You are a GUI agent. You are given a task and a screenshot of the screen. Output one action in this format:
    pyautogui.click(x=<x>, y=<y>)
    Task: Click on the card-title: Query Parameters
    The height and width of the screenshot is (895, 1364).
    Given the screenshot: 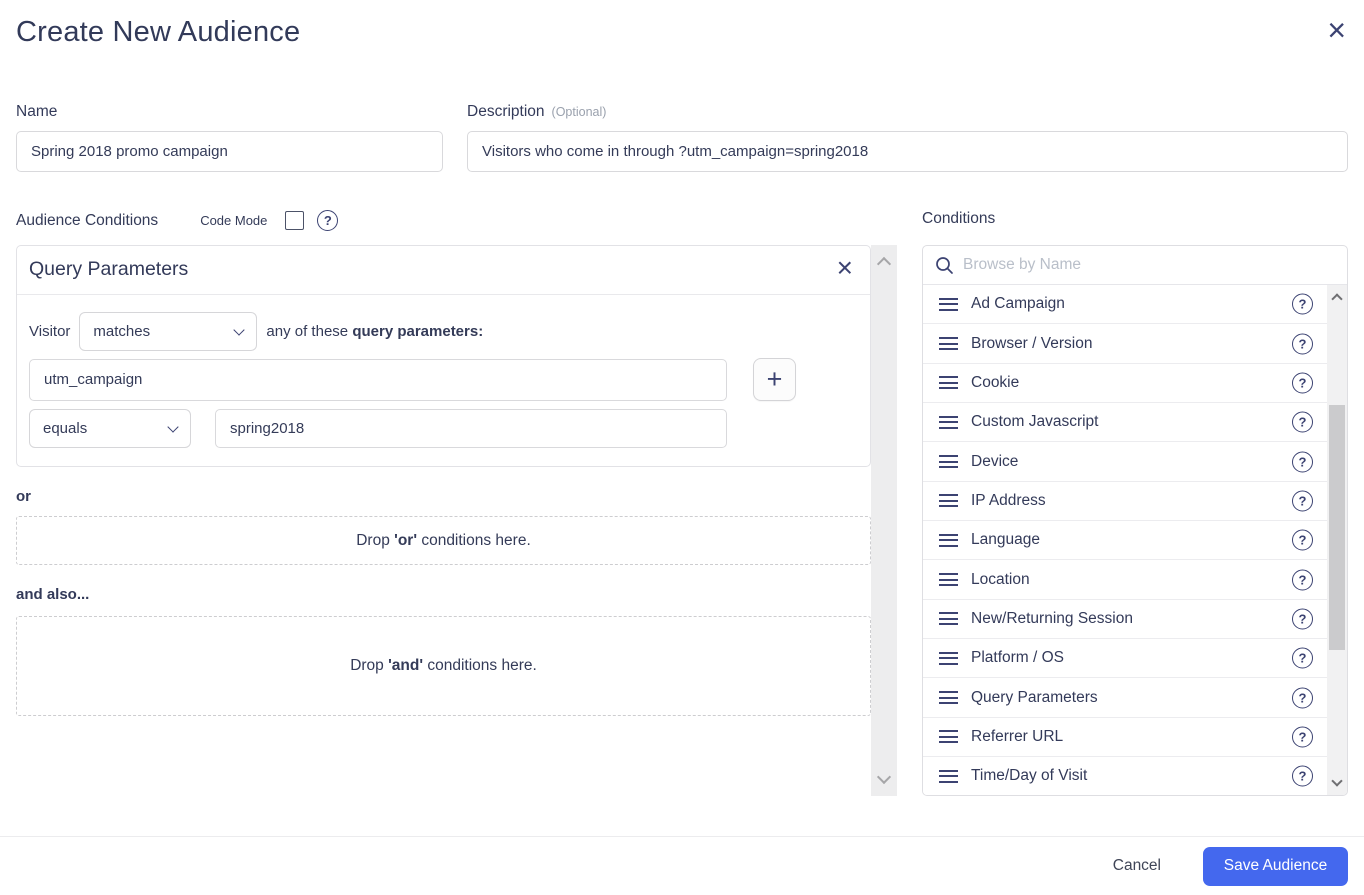 What is the action you would take?
    pyautogui.click(x=109, y=269)
    